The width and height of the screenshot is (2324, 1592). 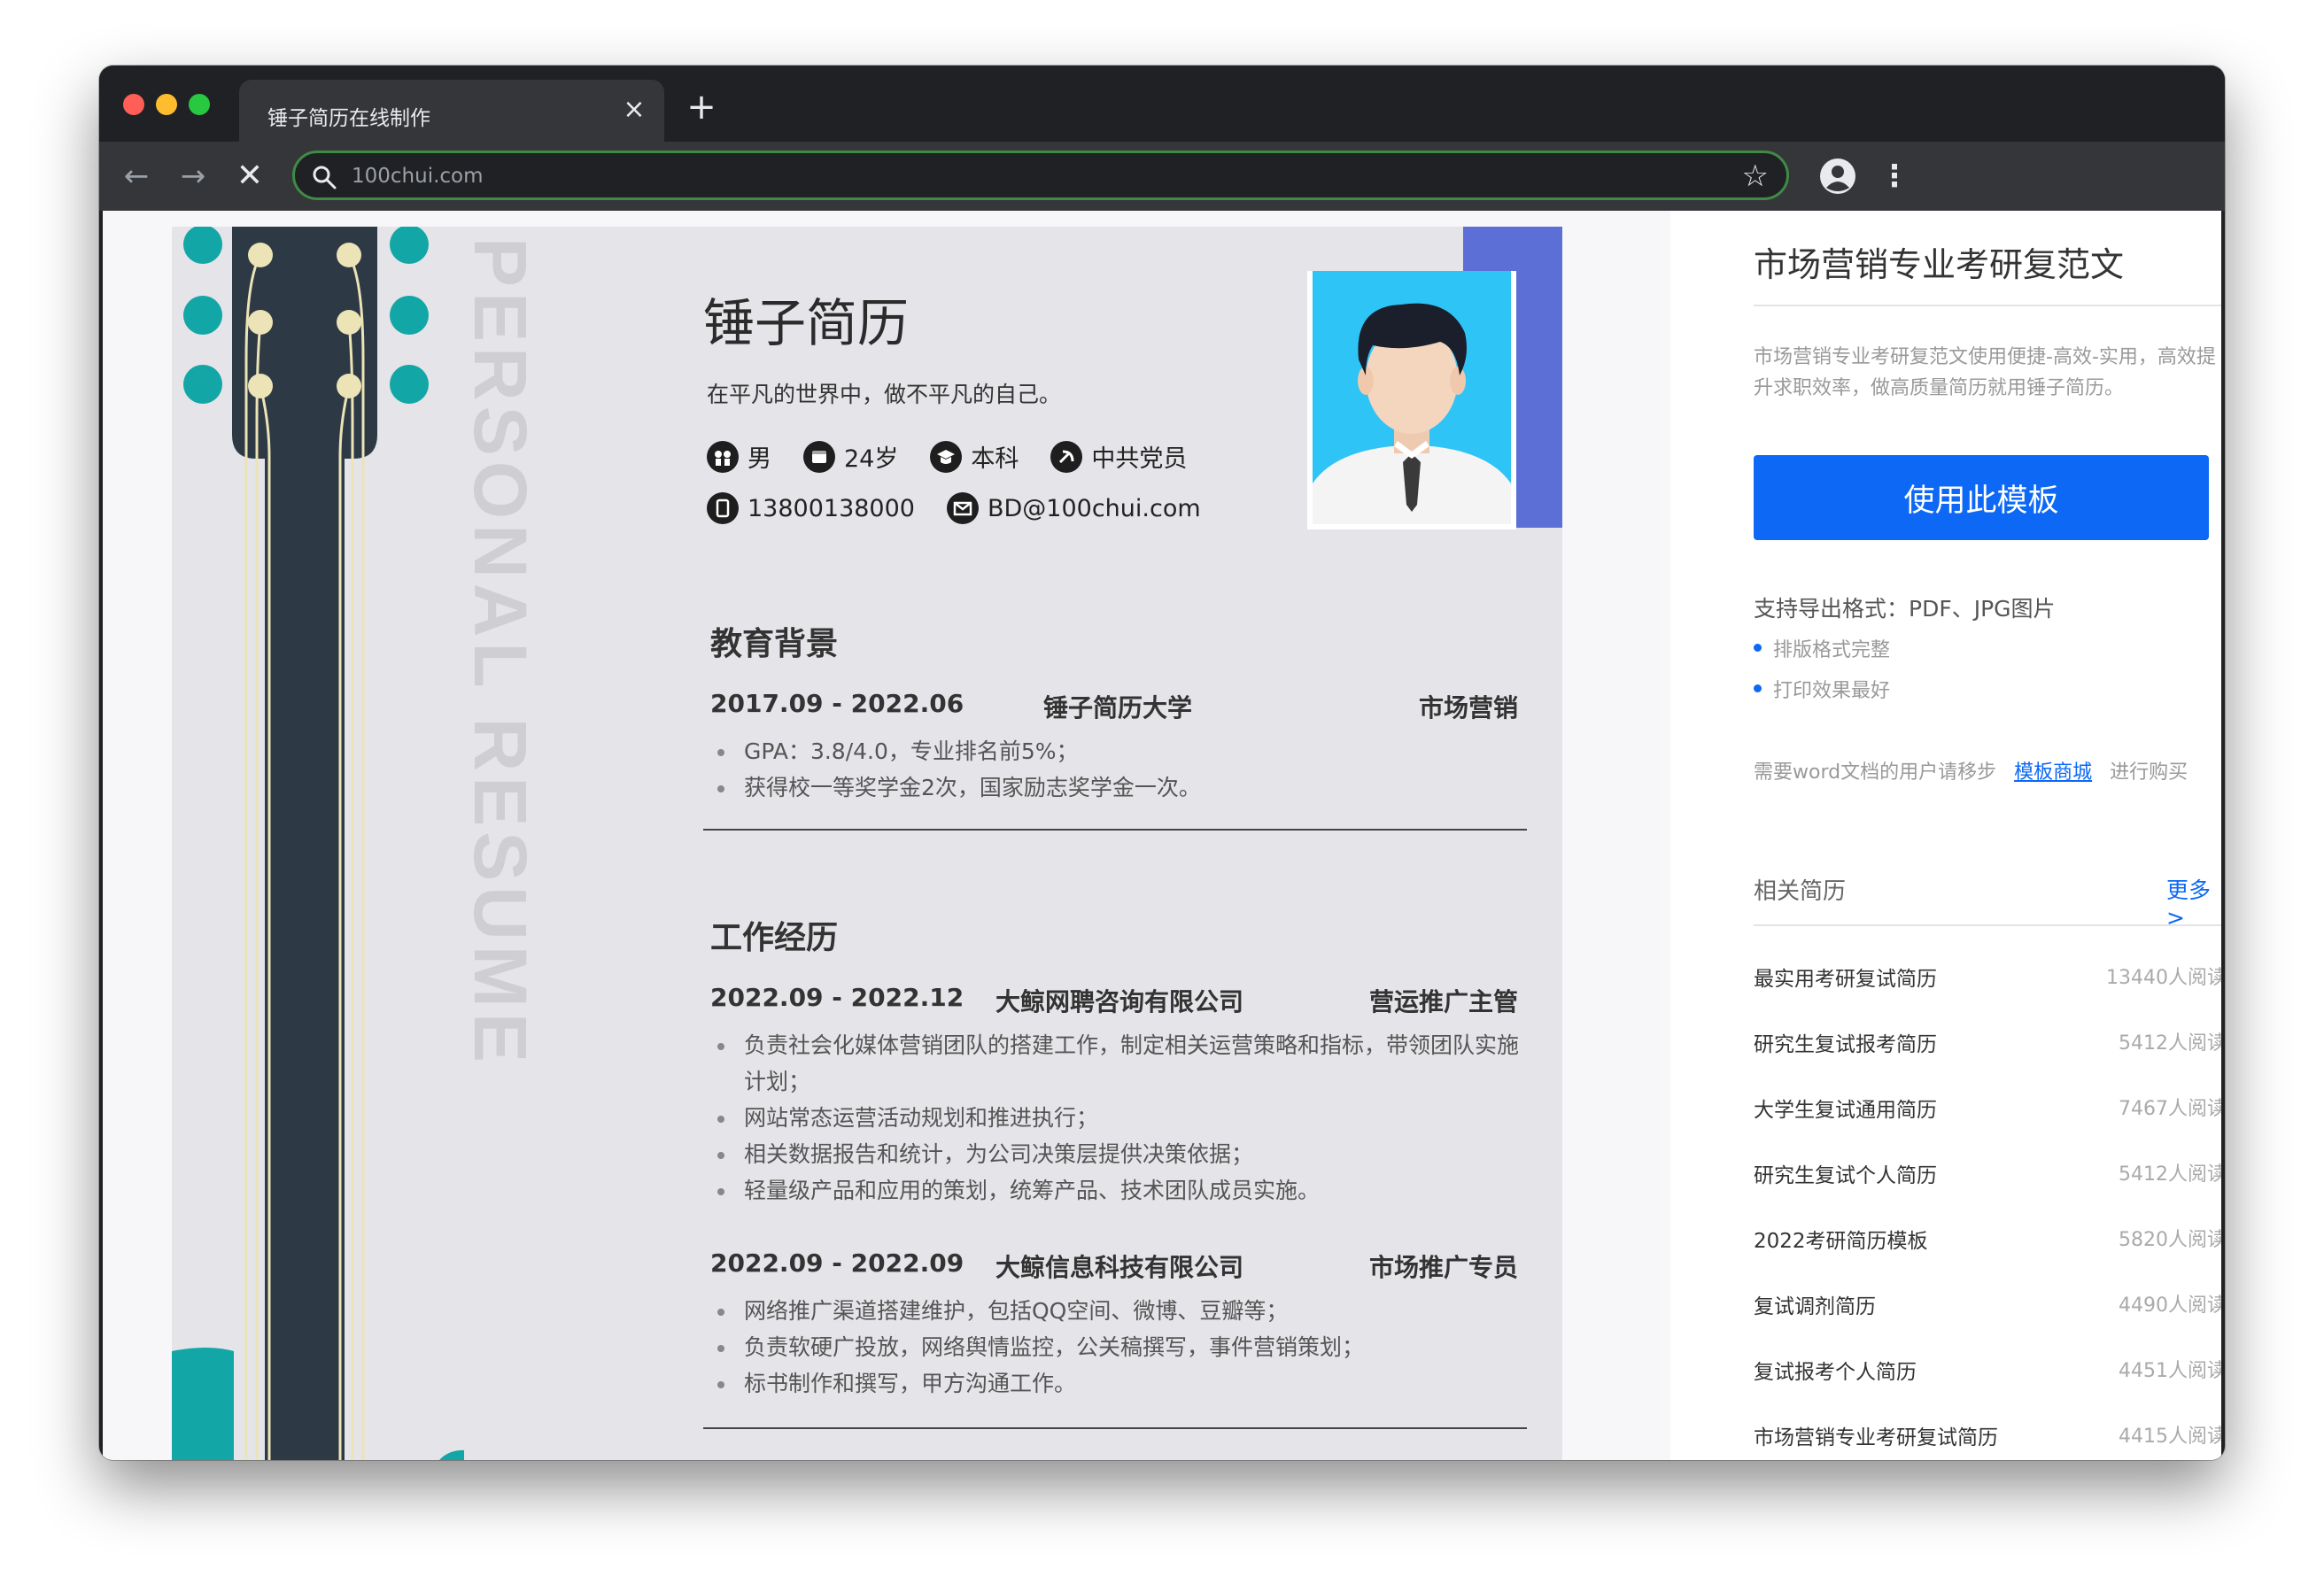 What do you see at coordinates (1841, 1239) in the screenshot?
I see `related-resume-name: 2022考研简历模板` at bounding box center [1841, 1239].